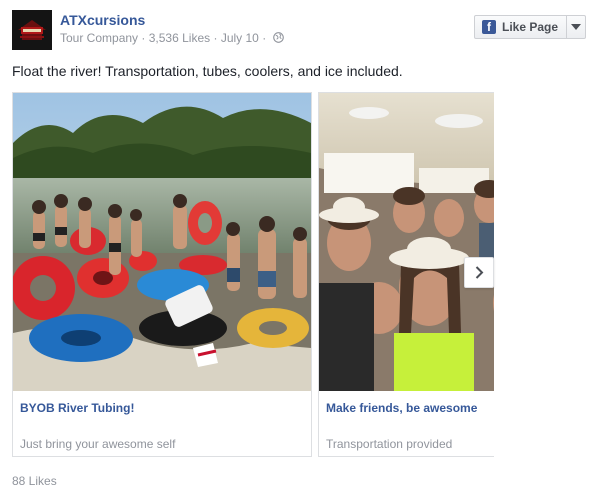 The image size is (594, 492). Describe the element at coordinates (179, 38) in the screenshot. I see `page-likes-count: 3,536 Likes` at that location.